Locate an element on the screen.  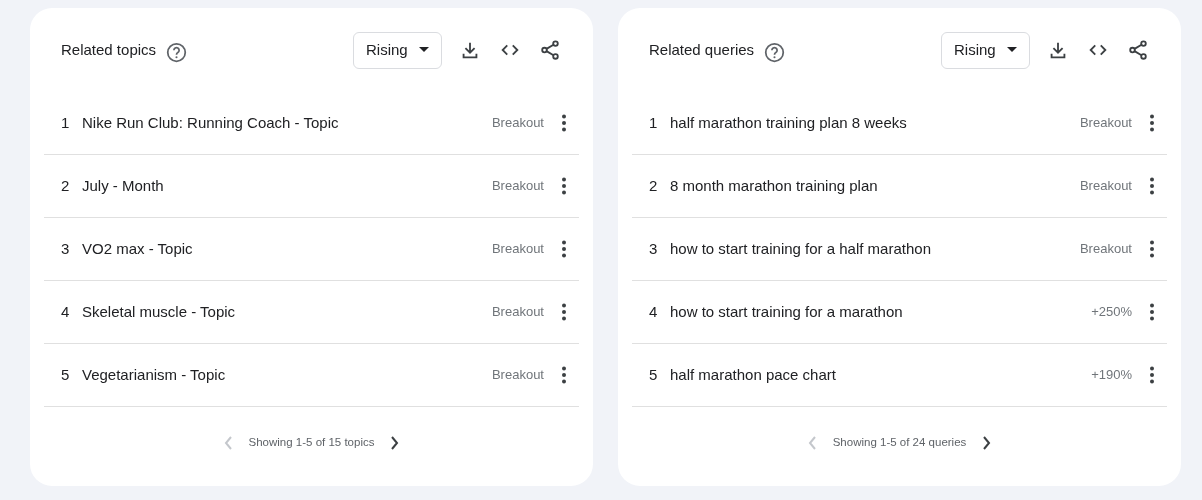
pagination-text: Showing 1-5 of 24 queries is located at coordinates (899, 443).